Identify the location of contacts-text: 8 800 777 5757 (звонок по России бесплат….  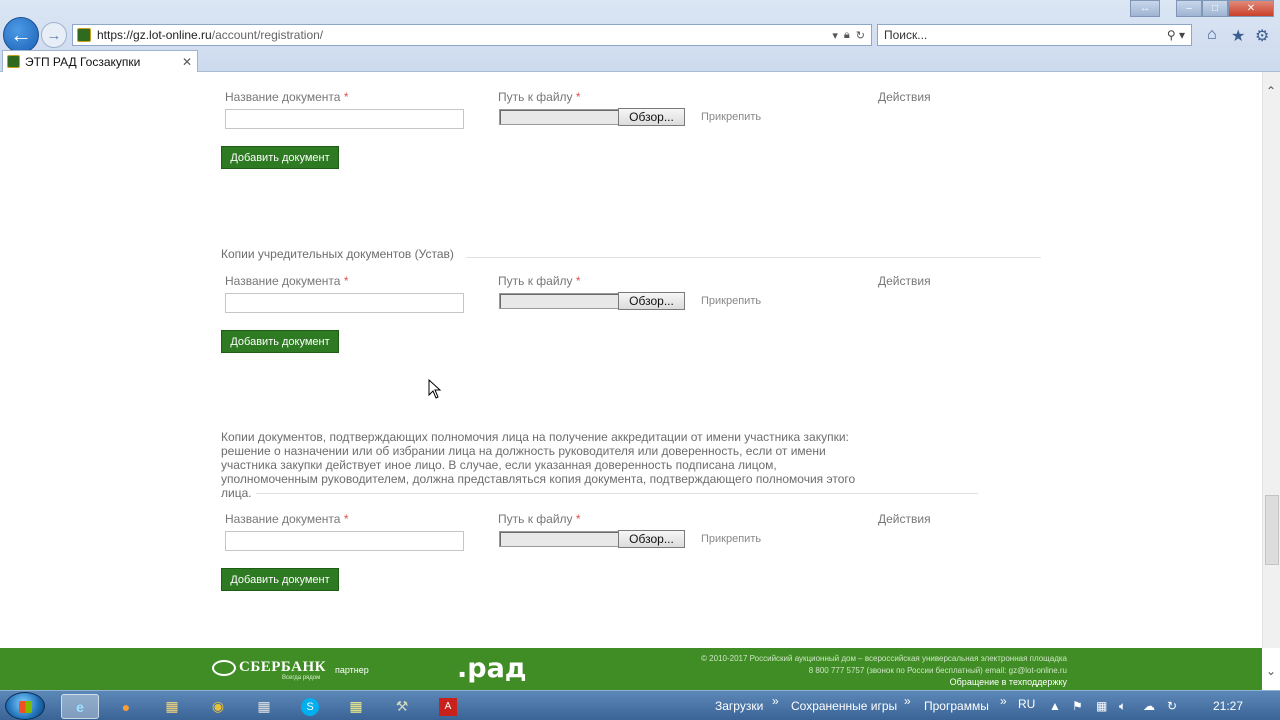
(937, 670).